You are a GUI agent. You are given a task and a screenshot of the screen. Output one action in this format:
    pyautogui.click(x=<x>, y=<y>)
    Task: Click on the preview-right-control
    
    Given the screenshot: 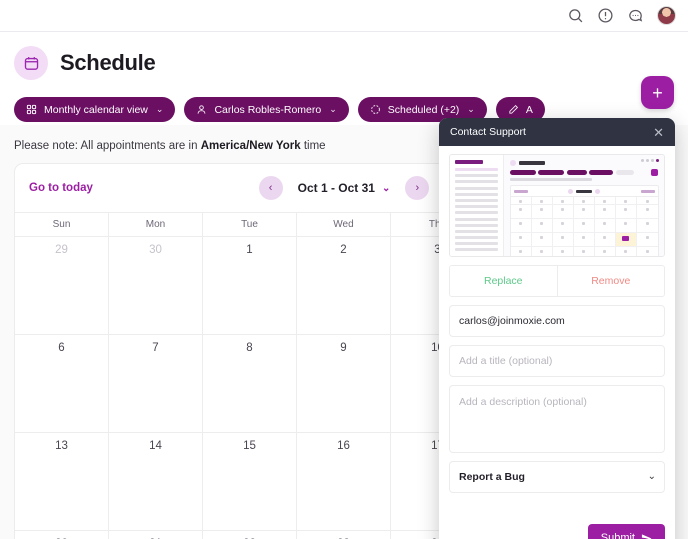 What is the action you would take?
    pyautogui.click(x=648, y=191)
    